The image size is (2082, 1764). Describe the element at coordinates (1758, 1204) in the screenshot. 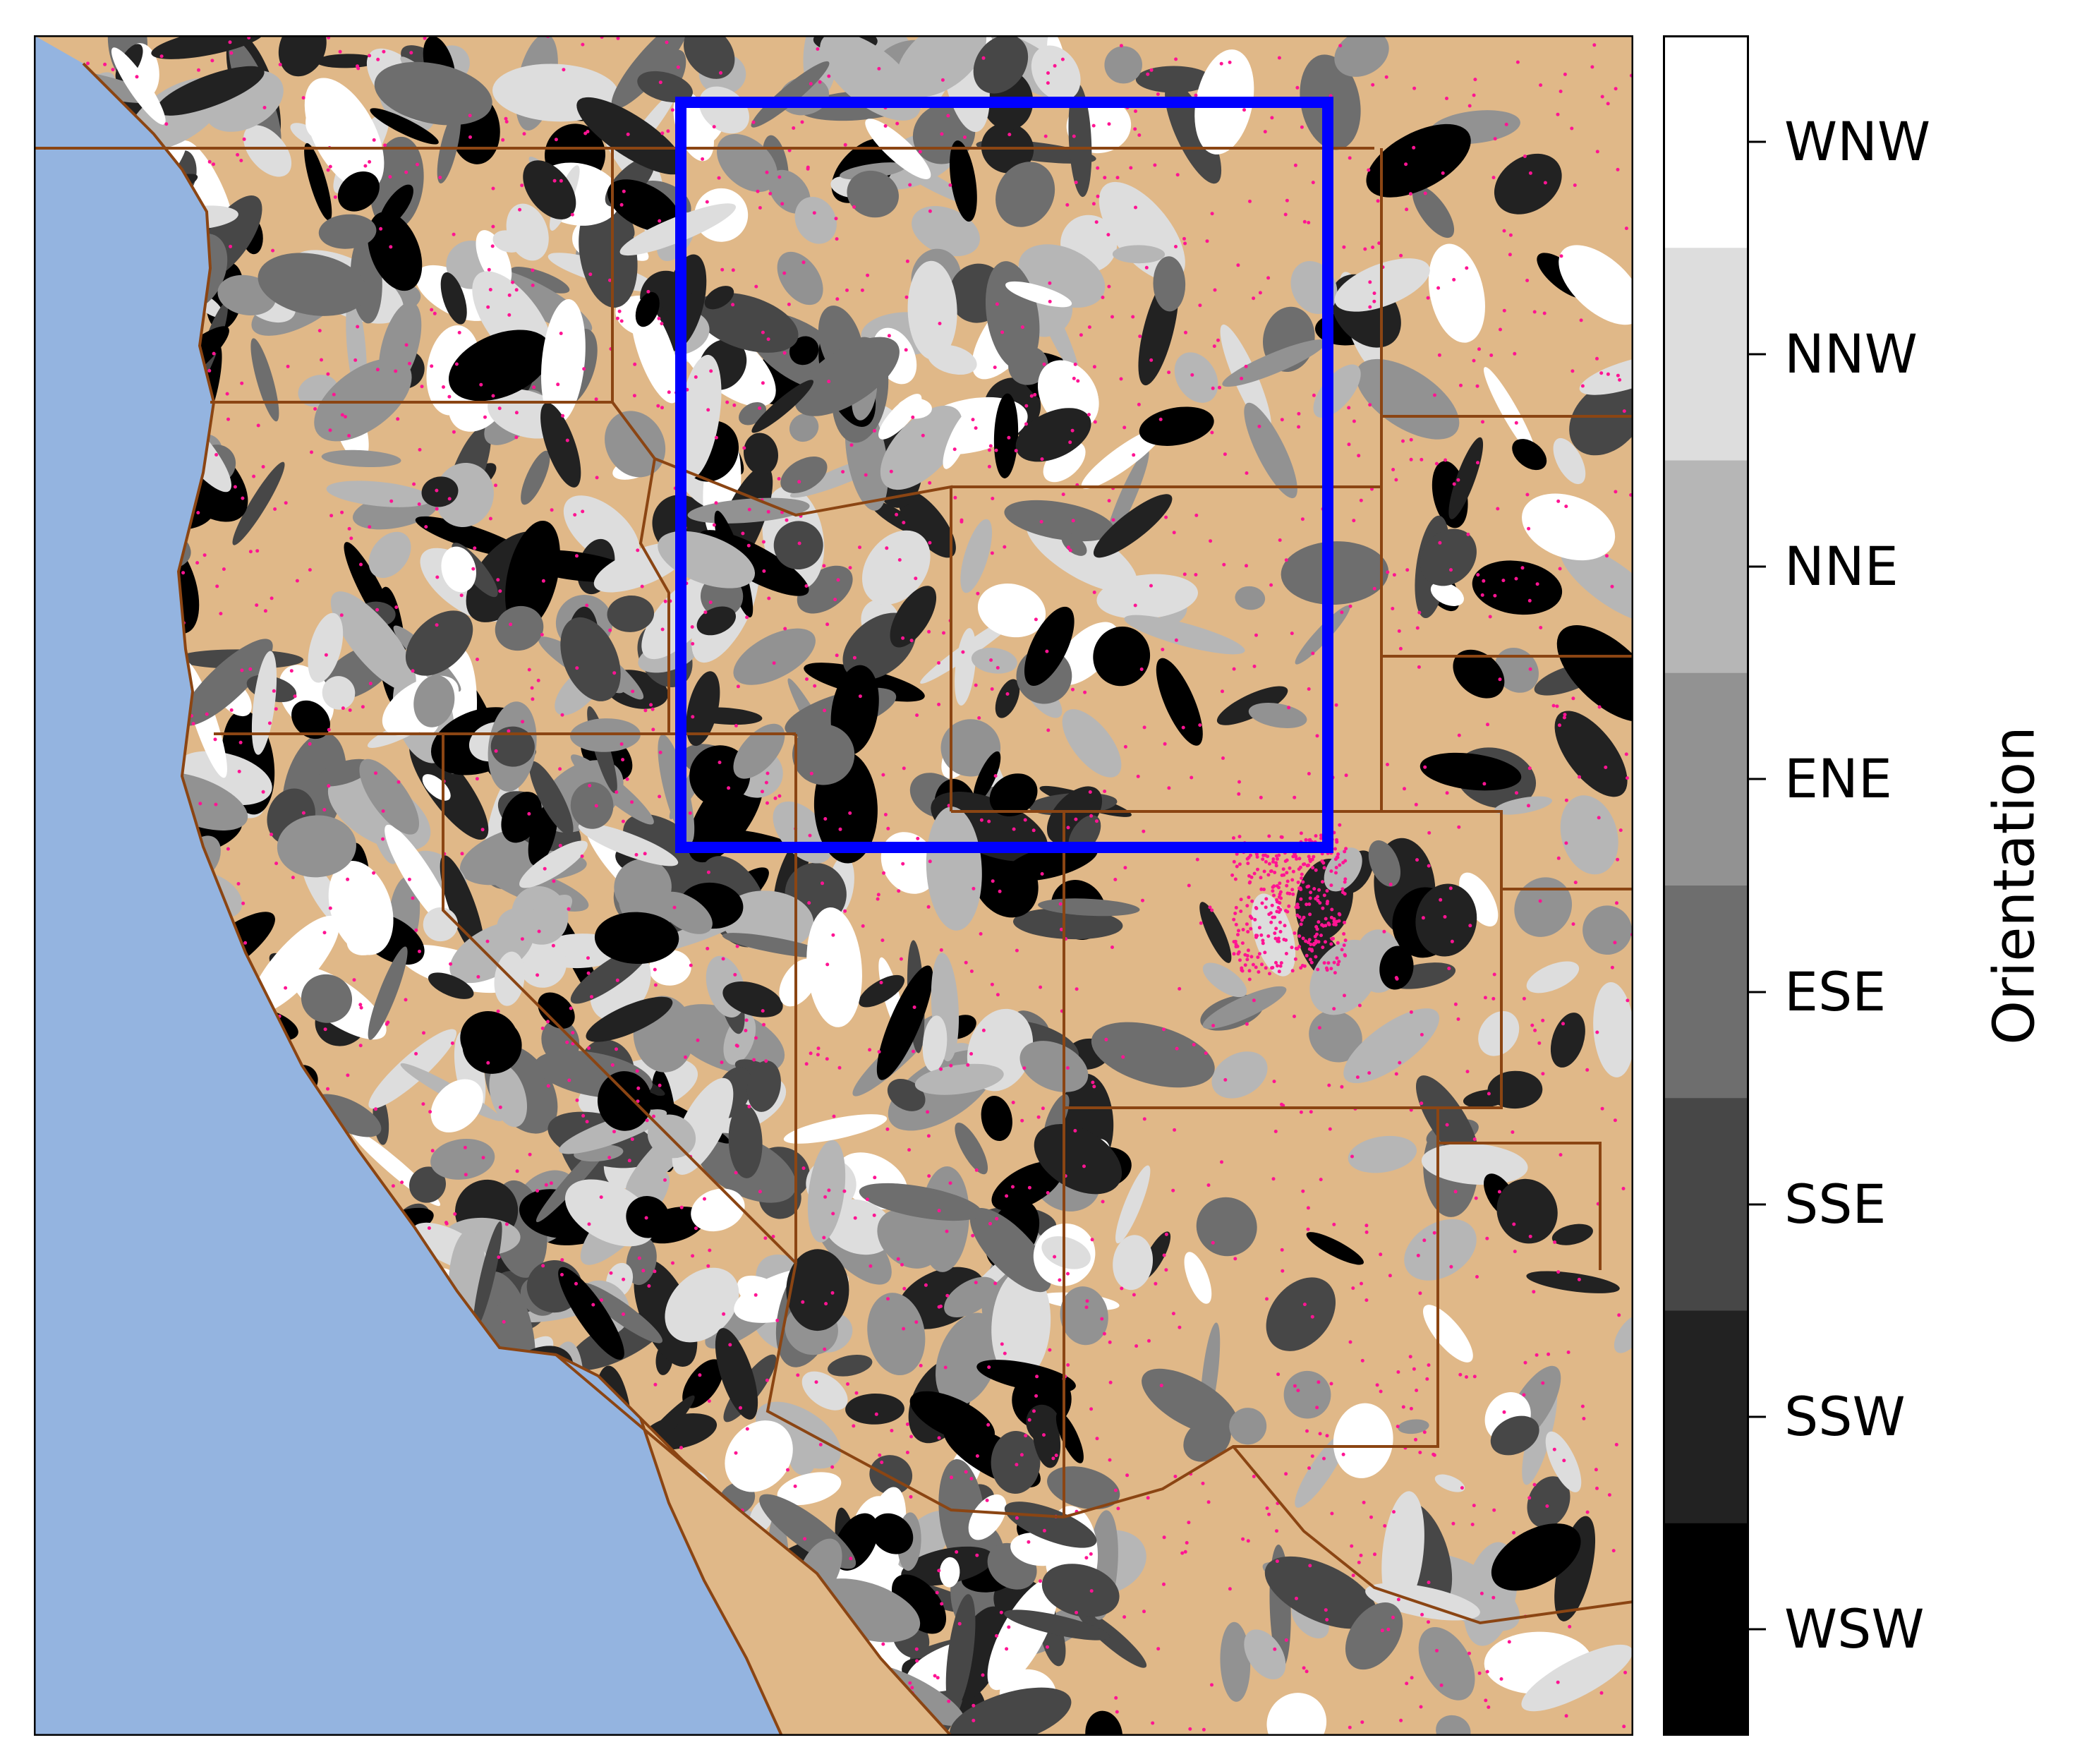

I see `colorbar-tick` at that location.